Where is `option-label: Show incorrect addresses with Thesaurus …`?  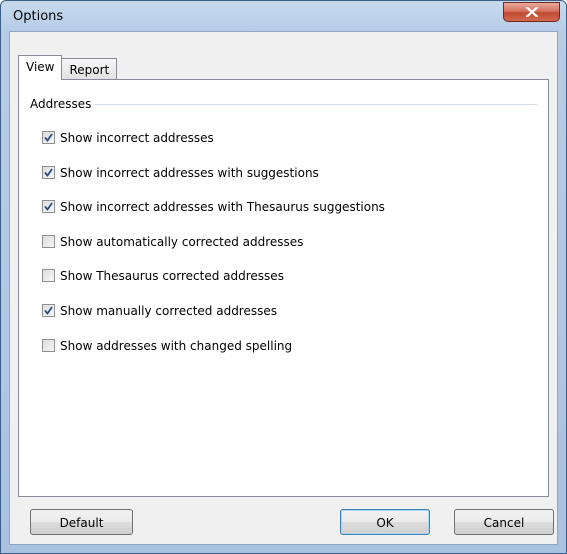 option-label: Show incorrect addresses with Thesaurus … is located at coordinates (222, 207).